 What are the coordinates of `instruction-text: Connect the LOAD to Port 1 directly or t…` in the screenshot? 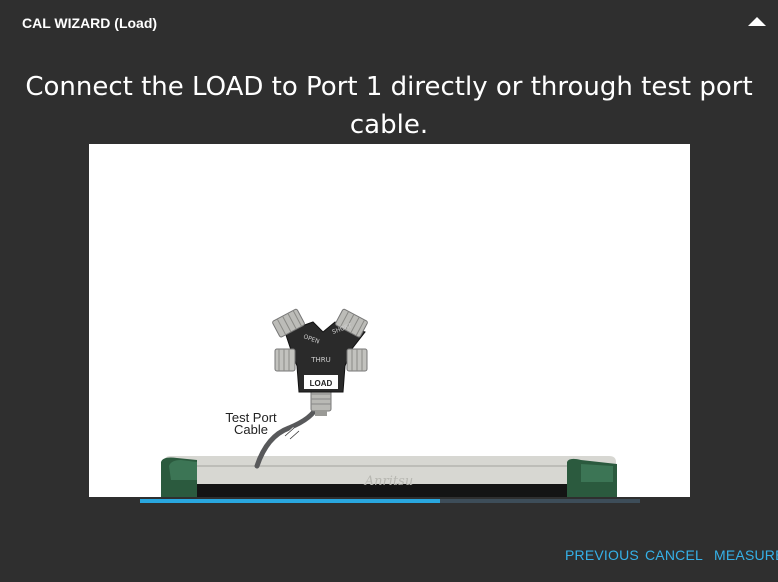 It's located at (389, 106).